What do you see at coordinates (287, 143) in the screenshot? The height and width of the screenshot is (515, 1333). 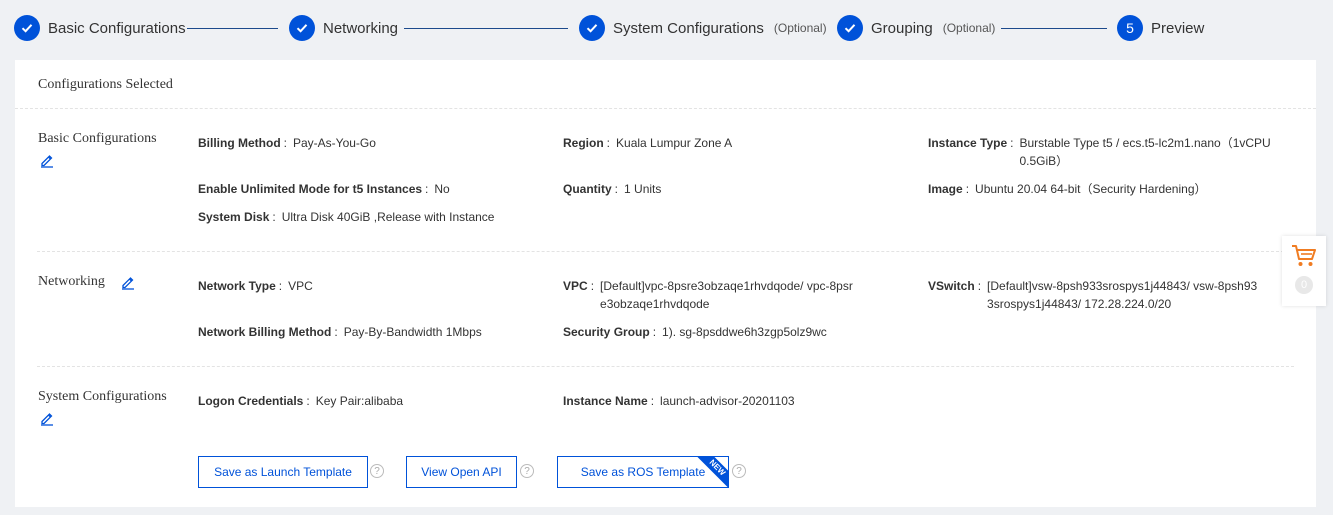 I see `field-billing-method: Billing Method: Pay-As-You-Go` at bounding box center [287, 143].